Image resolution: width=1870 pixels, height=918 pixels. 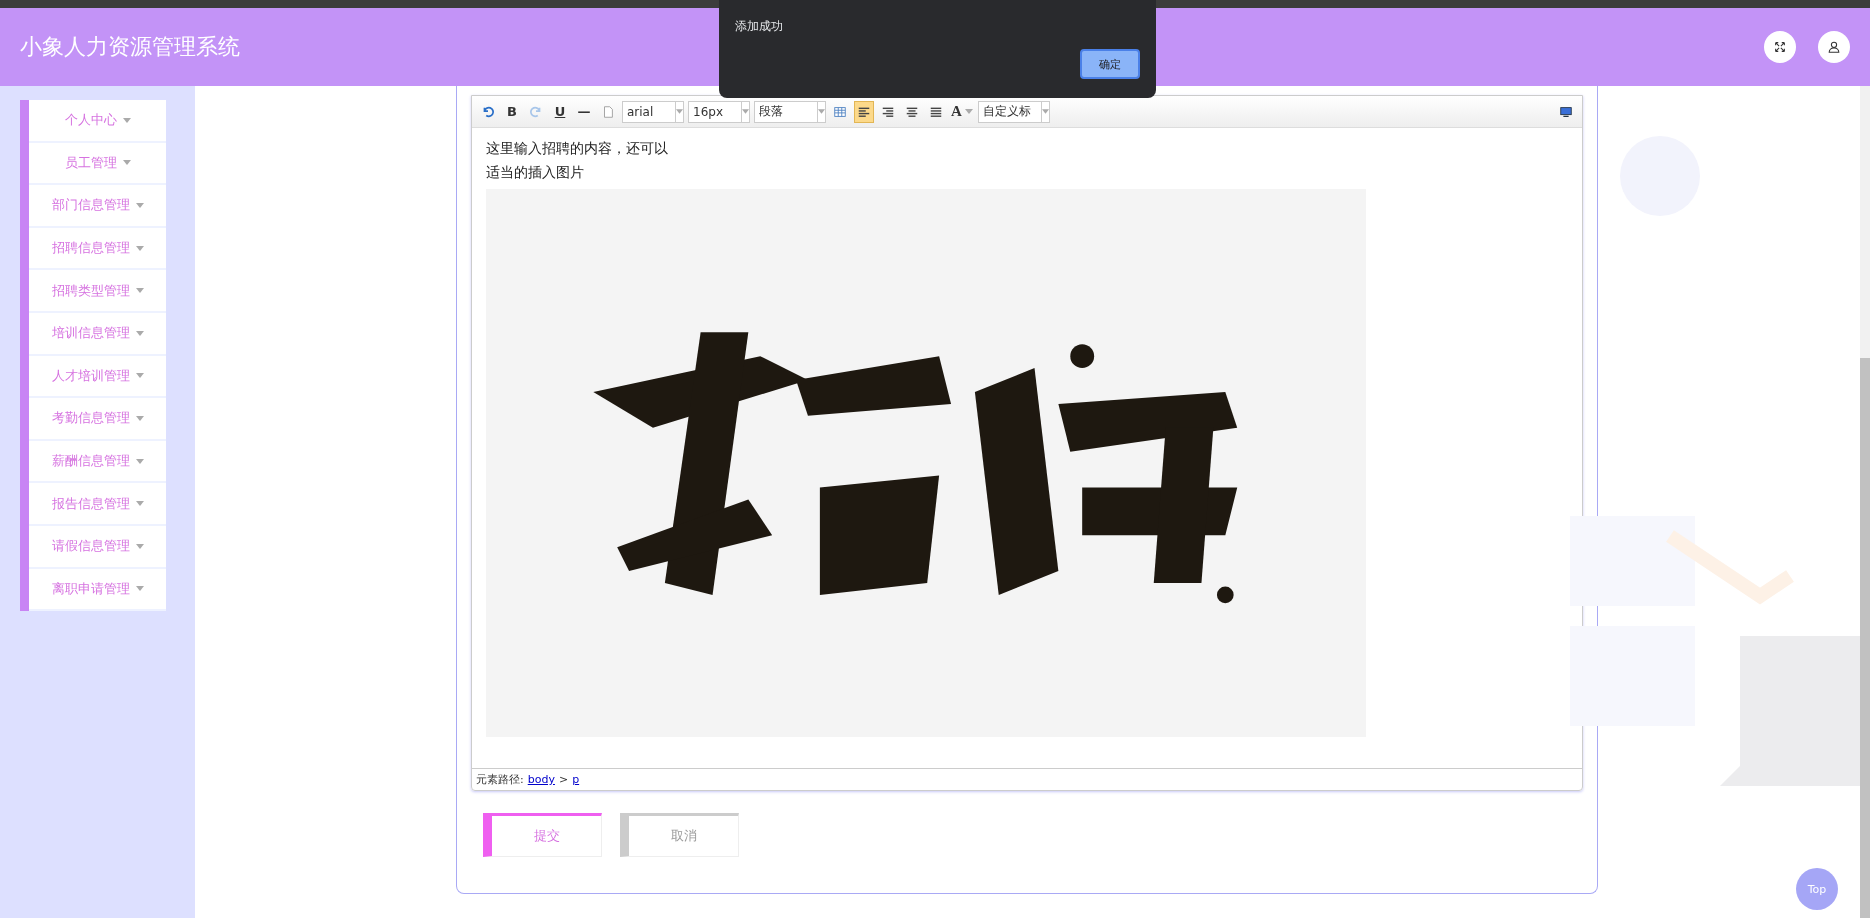 What do you see at coordinates (97, 121) in the screenshot?
I see `sidebar-item: 个人中心` at bounding box center [97, 121].